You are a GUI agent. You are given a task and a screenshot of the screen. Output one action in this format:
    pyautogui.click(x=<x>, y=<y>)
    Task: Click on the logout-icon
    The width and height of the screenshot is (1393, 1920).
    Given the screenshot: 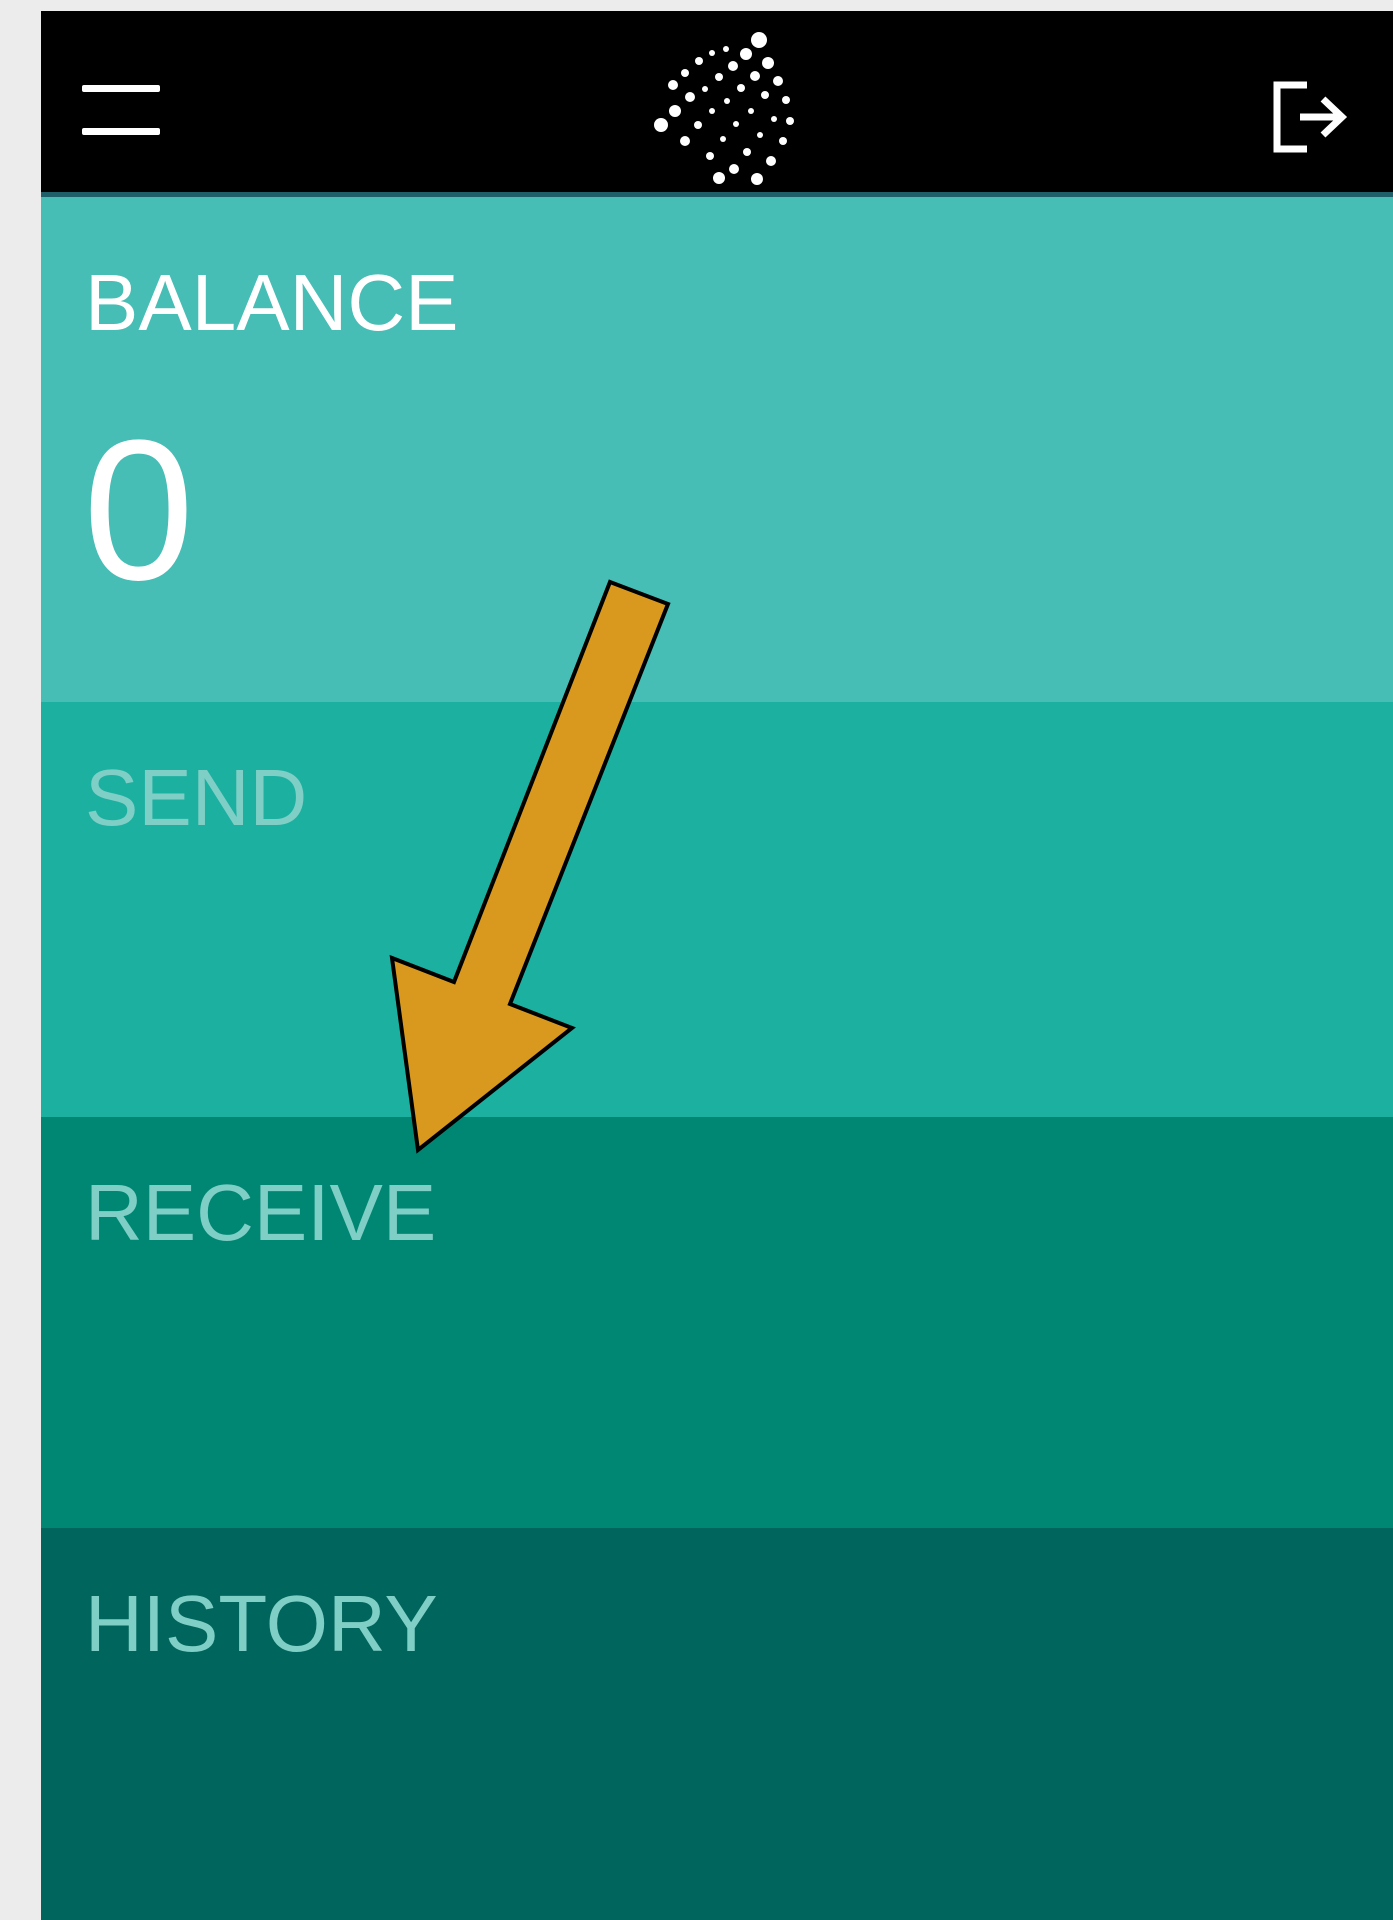 What is the action you would take?
    pyautogui.click(x=1310, y=117)
    